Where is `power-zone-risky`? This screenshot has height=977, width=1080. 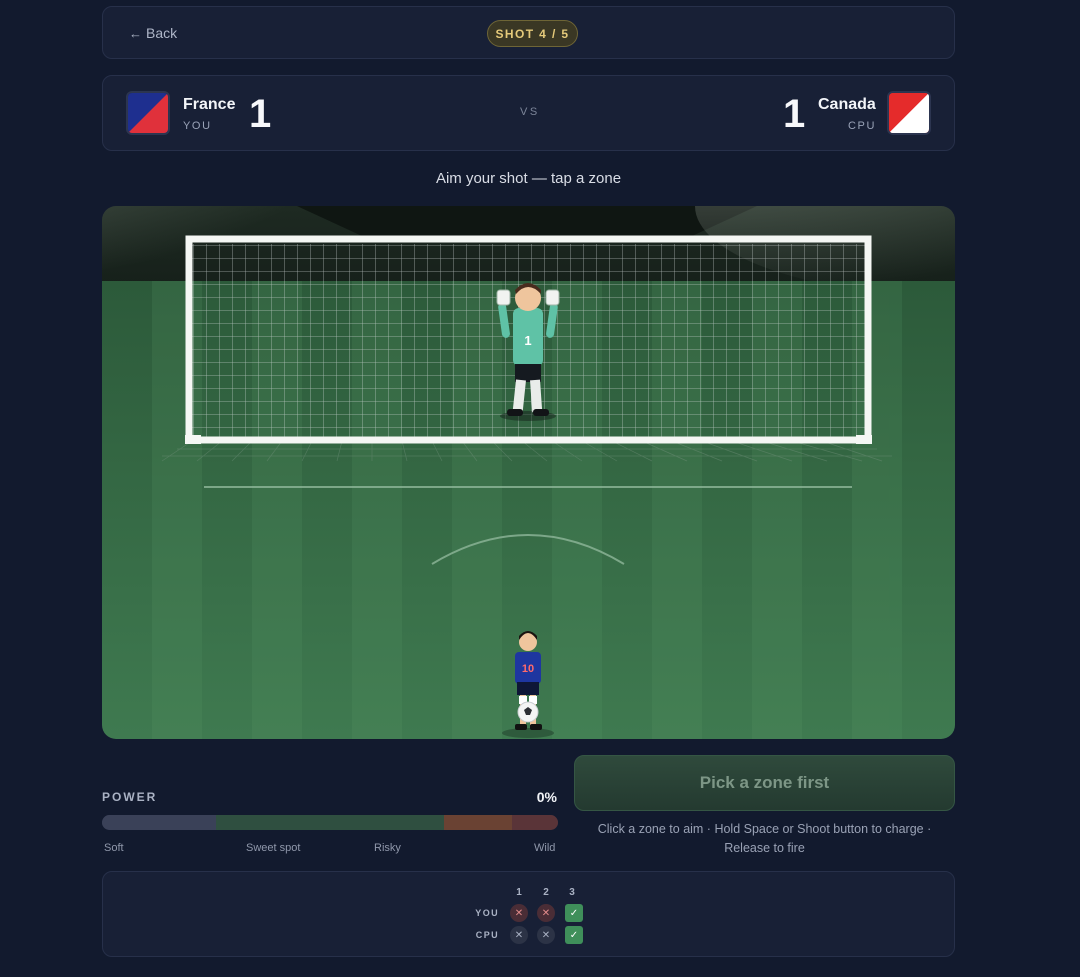
power-zone-risky is located at coordinates (478, 822).